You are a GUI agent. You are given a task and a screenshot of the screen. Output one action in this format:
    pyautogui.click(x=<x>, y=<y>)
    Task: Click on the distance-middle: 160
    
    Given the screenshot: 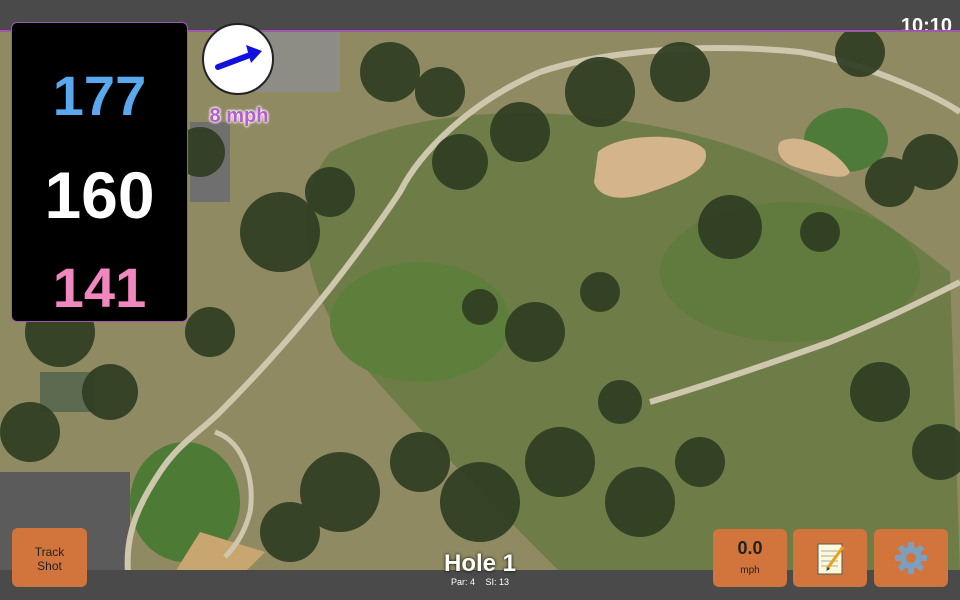 What is the action you would take?
    pyautogui.click(x=99, y=195)
    